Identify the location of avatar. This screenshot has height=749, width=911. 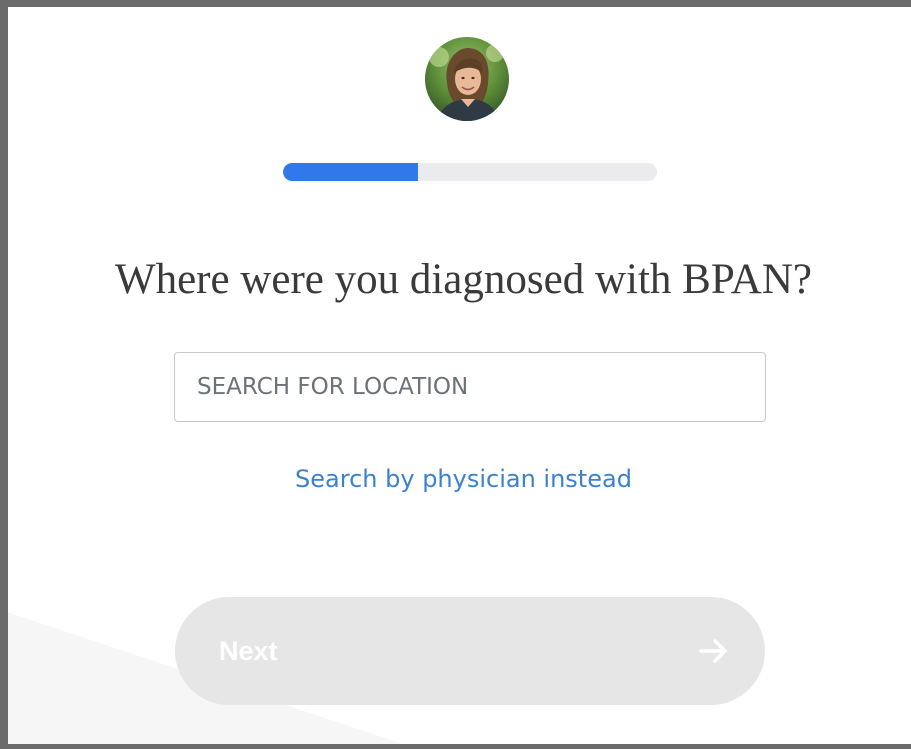
(467, 79).